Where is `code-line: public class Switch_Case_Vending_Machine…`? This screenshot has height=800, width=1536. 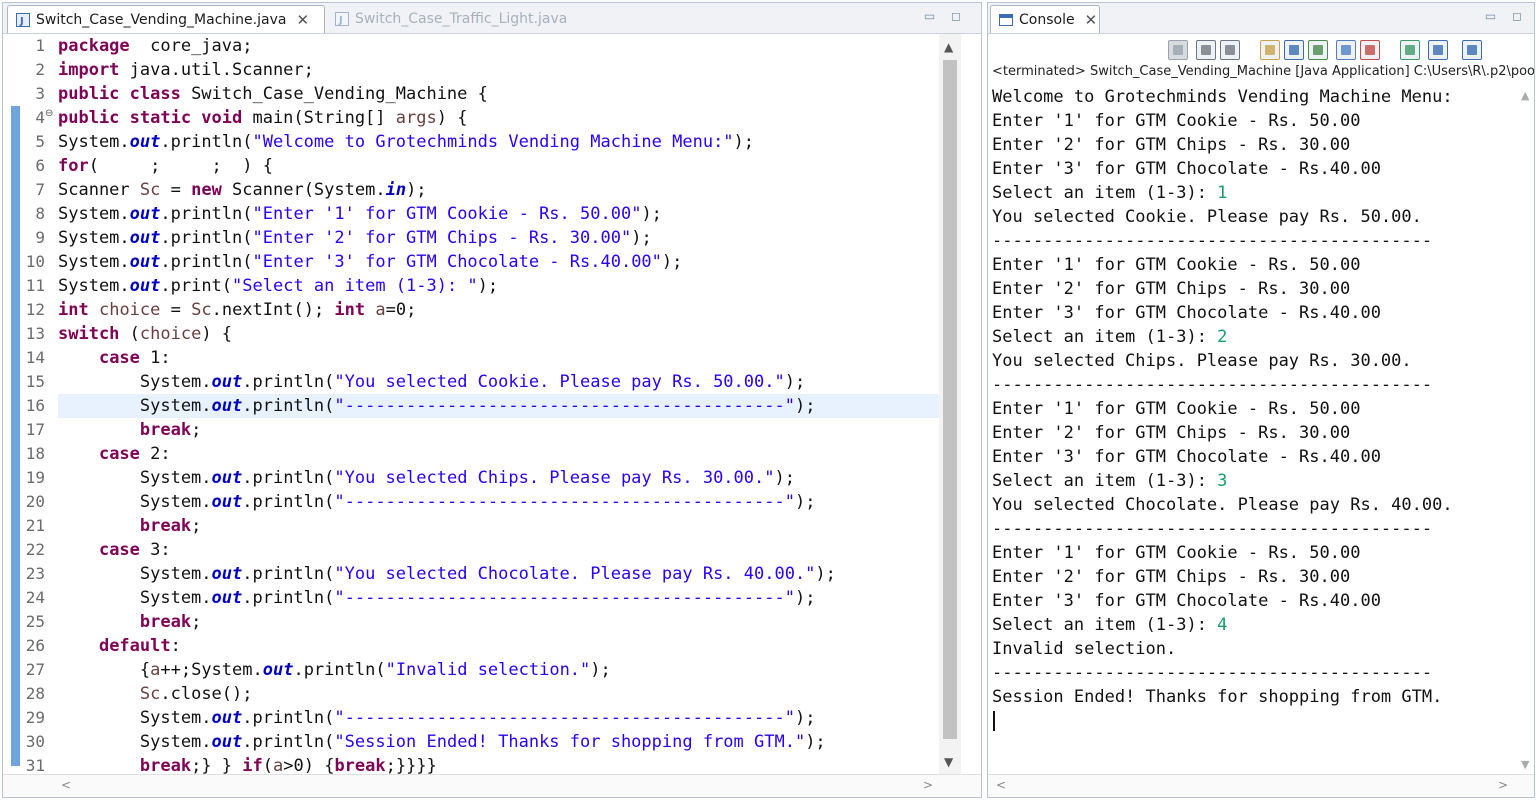
code-line: public class Switch_Case_Vending_Machine… is located at coordinates (498, 94).